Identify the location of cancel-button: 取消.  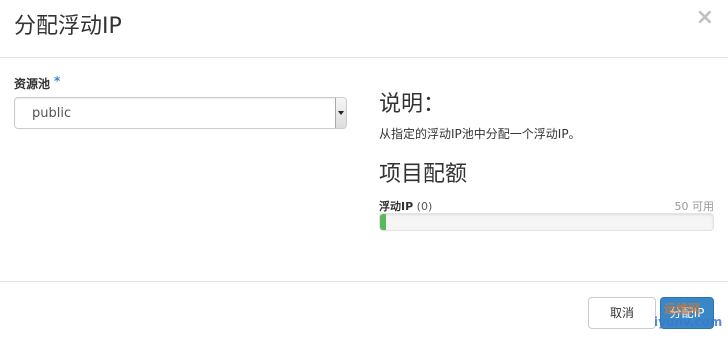
(622, 313).